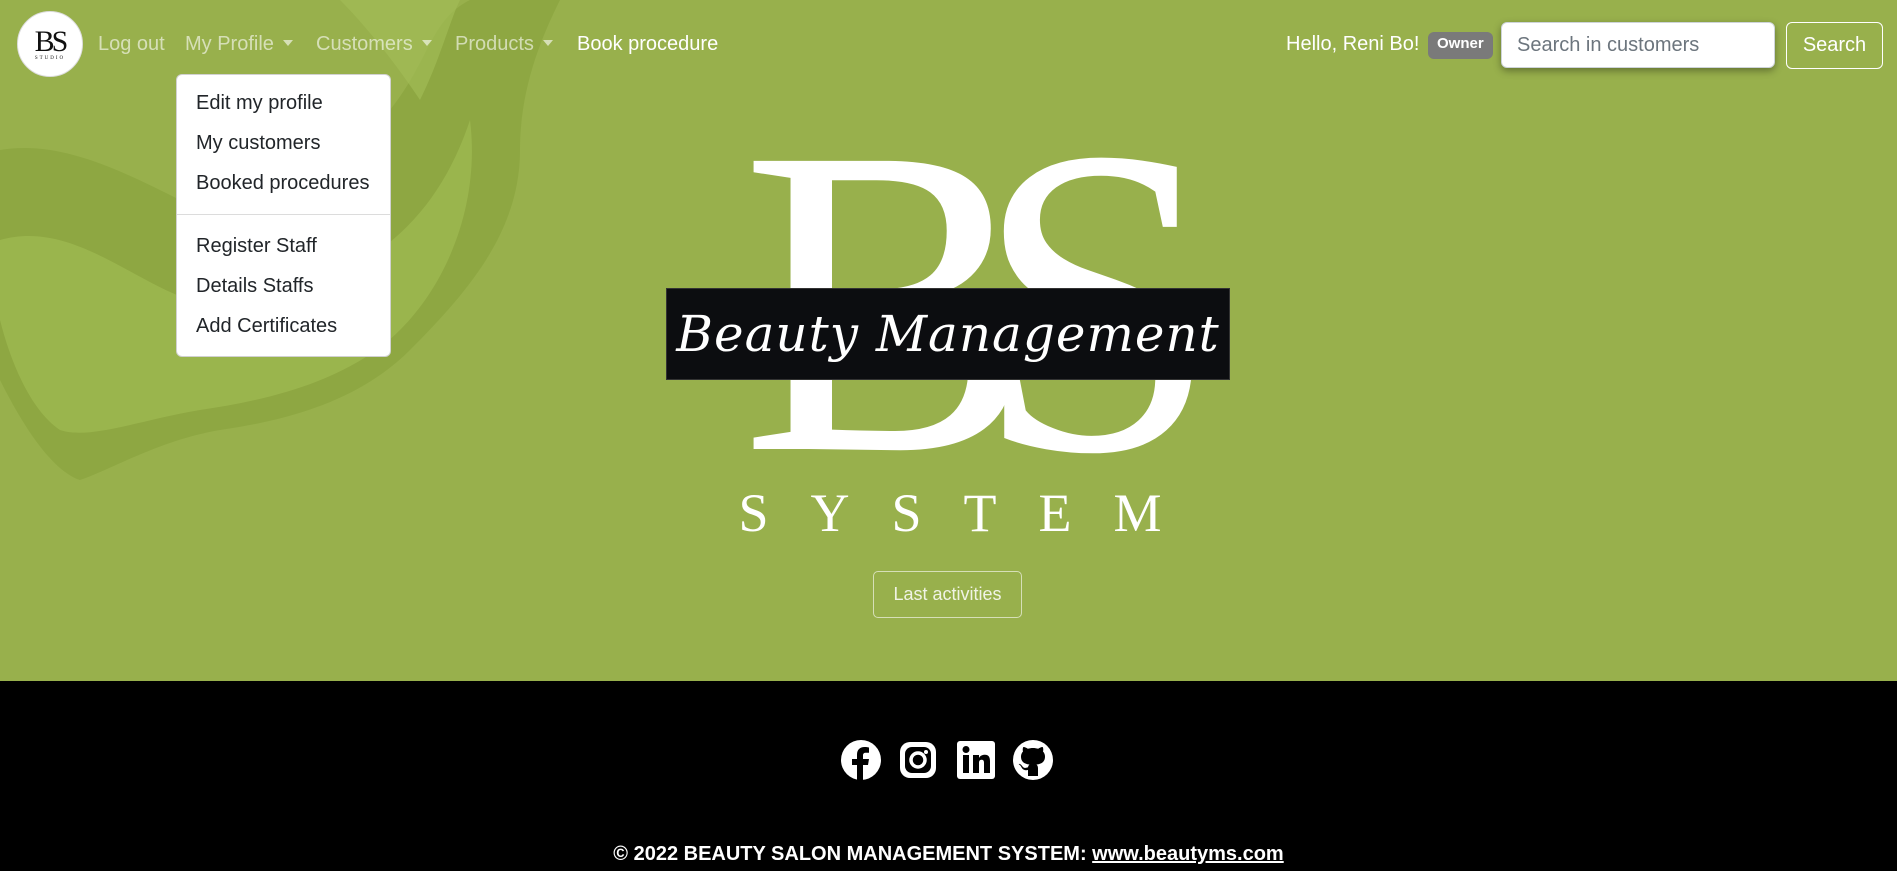  What do you see at coordinates (51, 41) in the screenshot?
I see `brand-logo-text: BS` at bounding box center [51, 41].